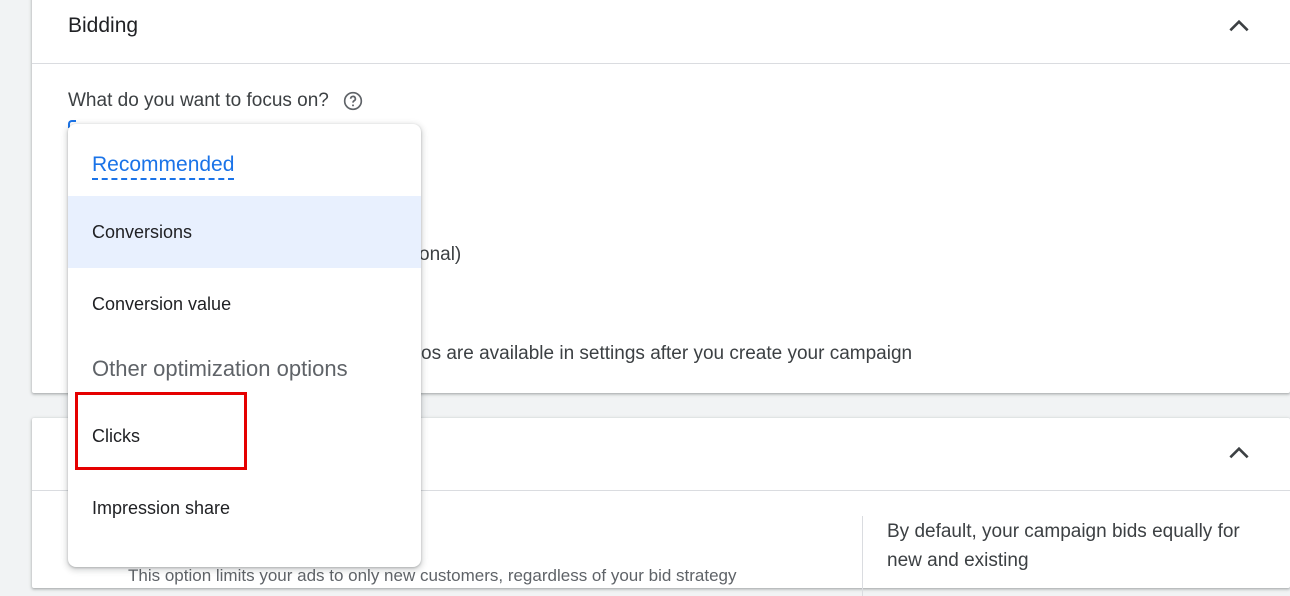 Image resolution: width=1290 pixels, height=596 pixels. I want to click on help-circle-icon, so click(353, 101).